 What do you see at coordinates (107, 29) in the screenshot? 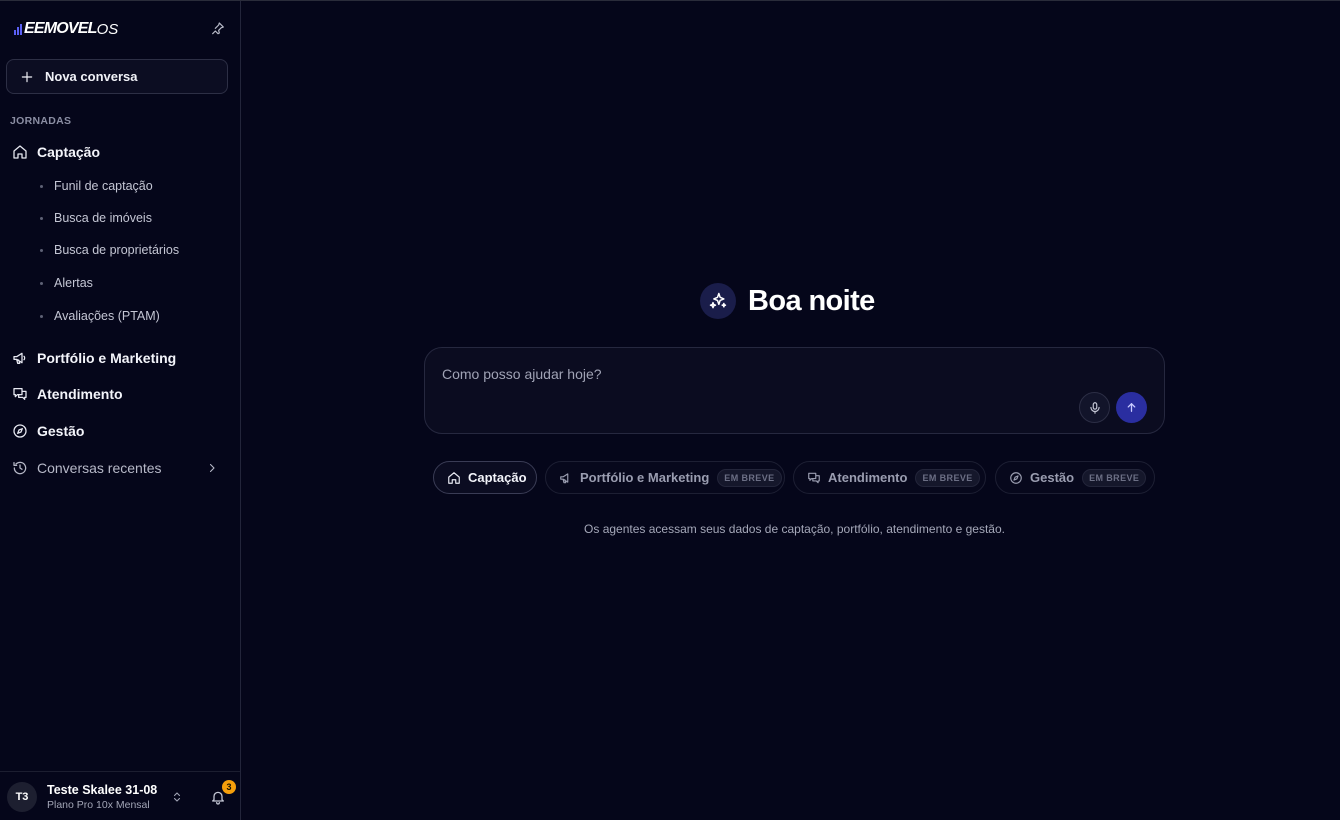
I see `brand-suffix: OS` at bounding box center [107, 29].